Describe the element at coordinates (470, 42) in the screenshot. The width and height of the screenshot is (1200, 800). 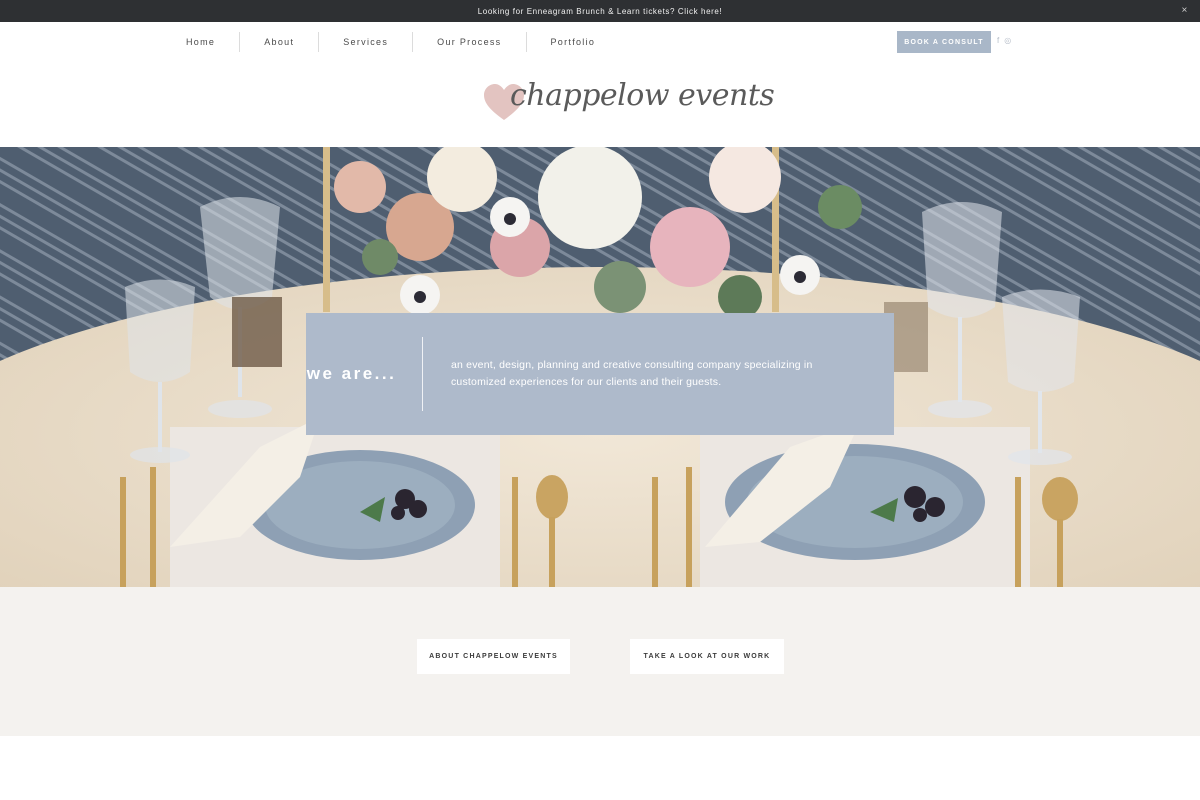
I see `nav-item-our-process: Our Process` at that location.